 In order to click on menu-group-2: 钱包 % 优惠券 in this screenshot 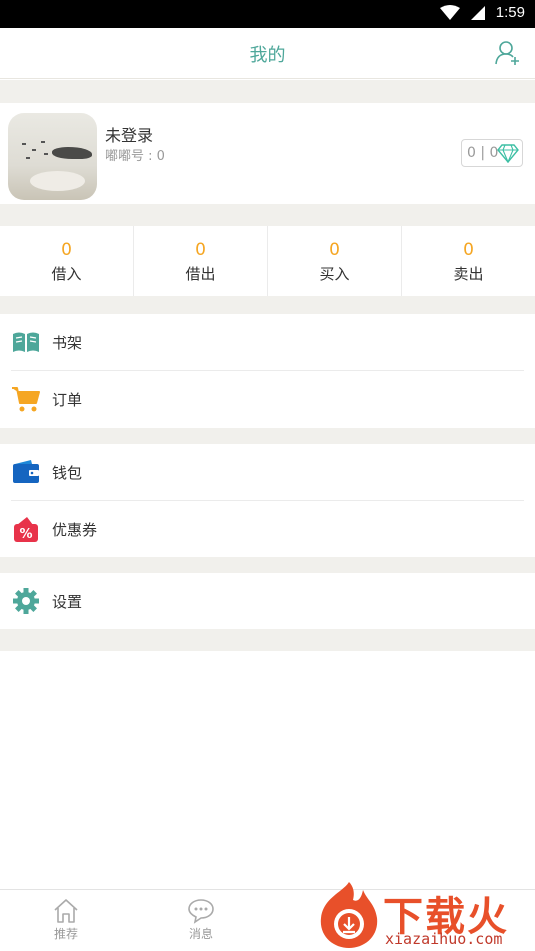, I will do `click(267, 500)`.